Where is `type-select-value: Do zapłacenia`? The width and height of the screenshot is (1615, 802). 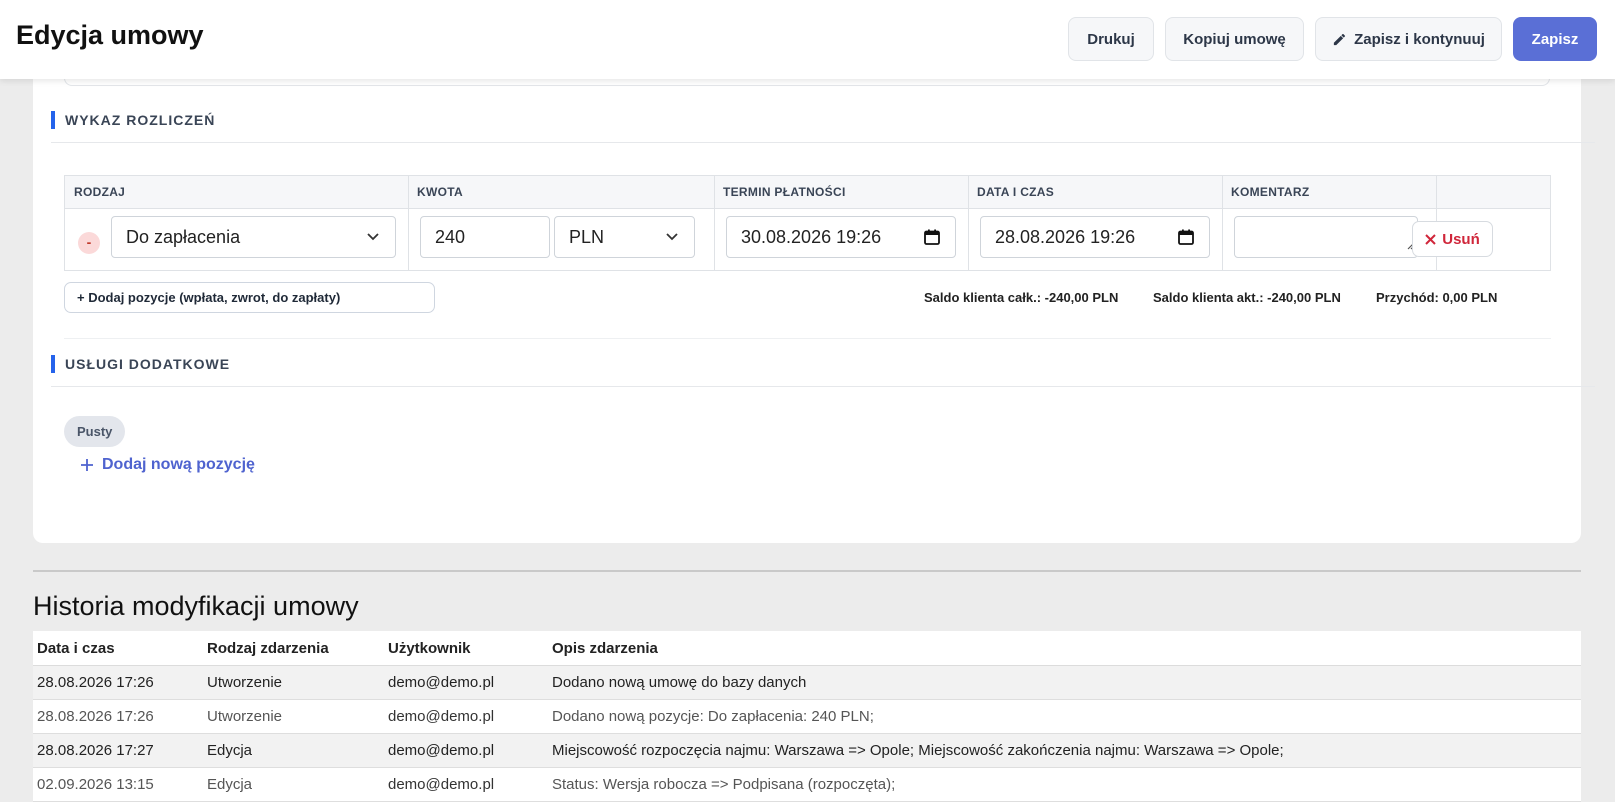 type-select-value: Do zapłacenia is located at coordinates (183, 236).